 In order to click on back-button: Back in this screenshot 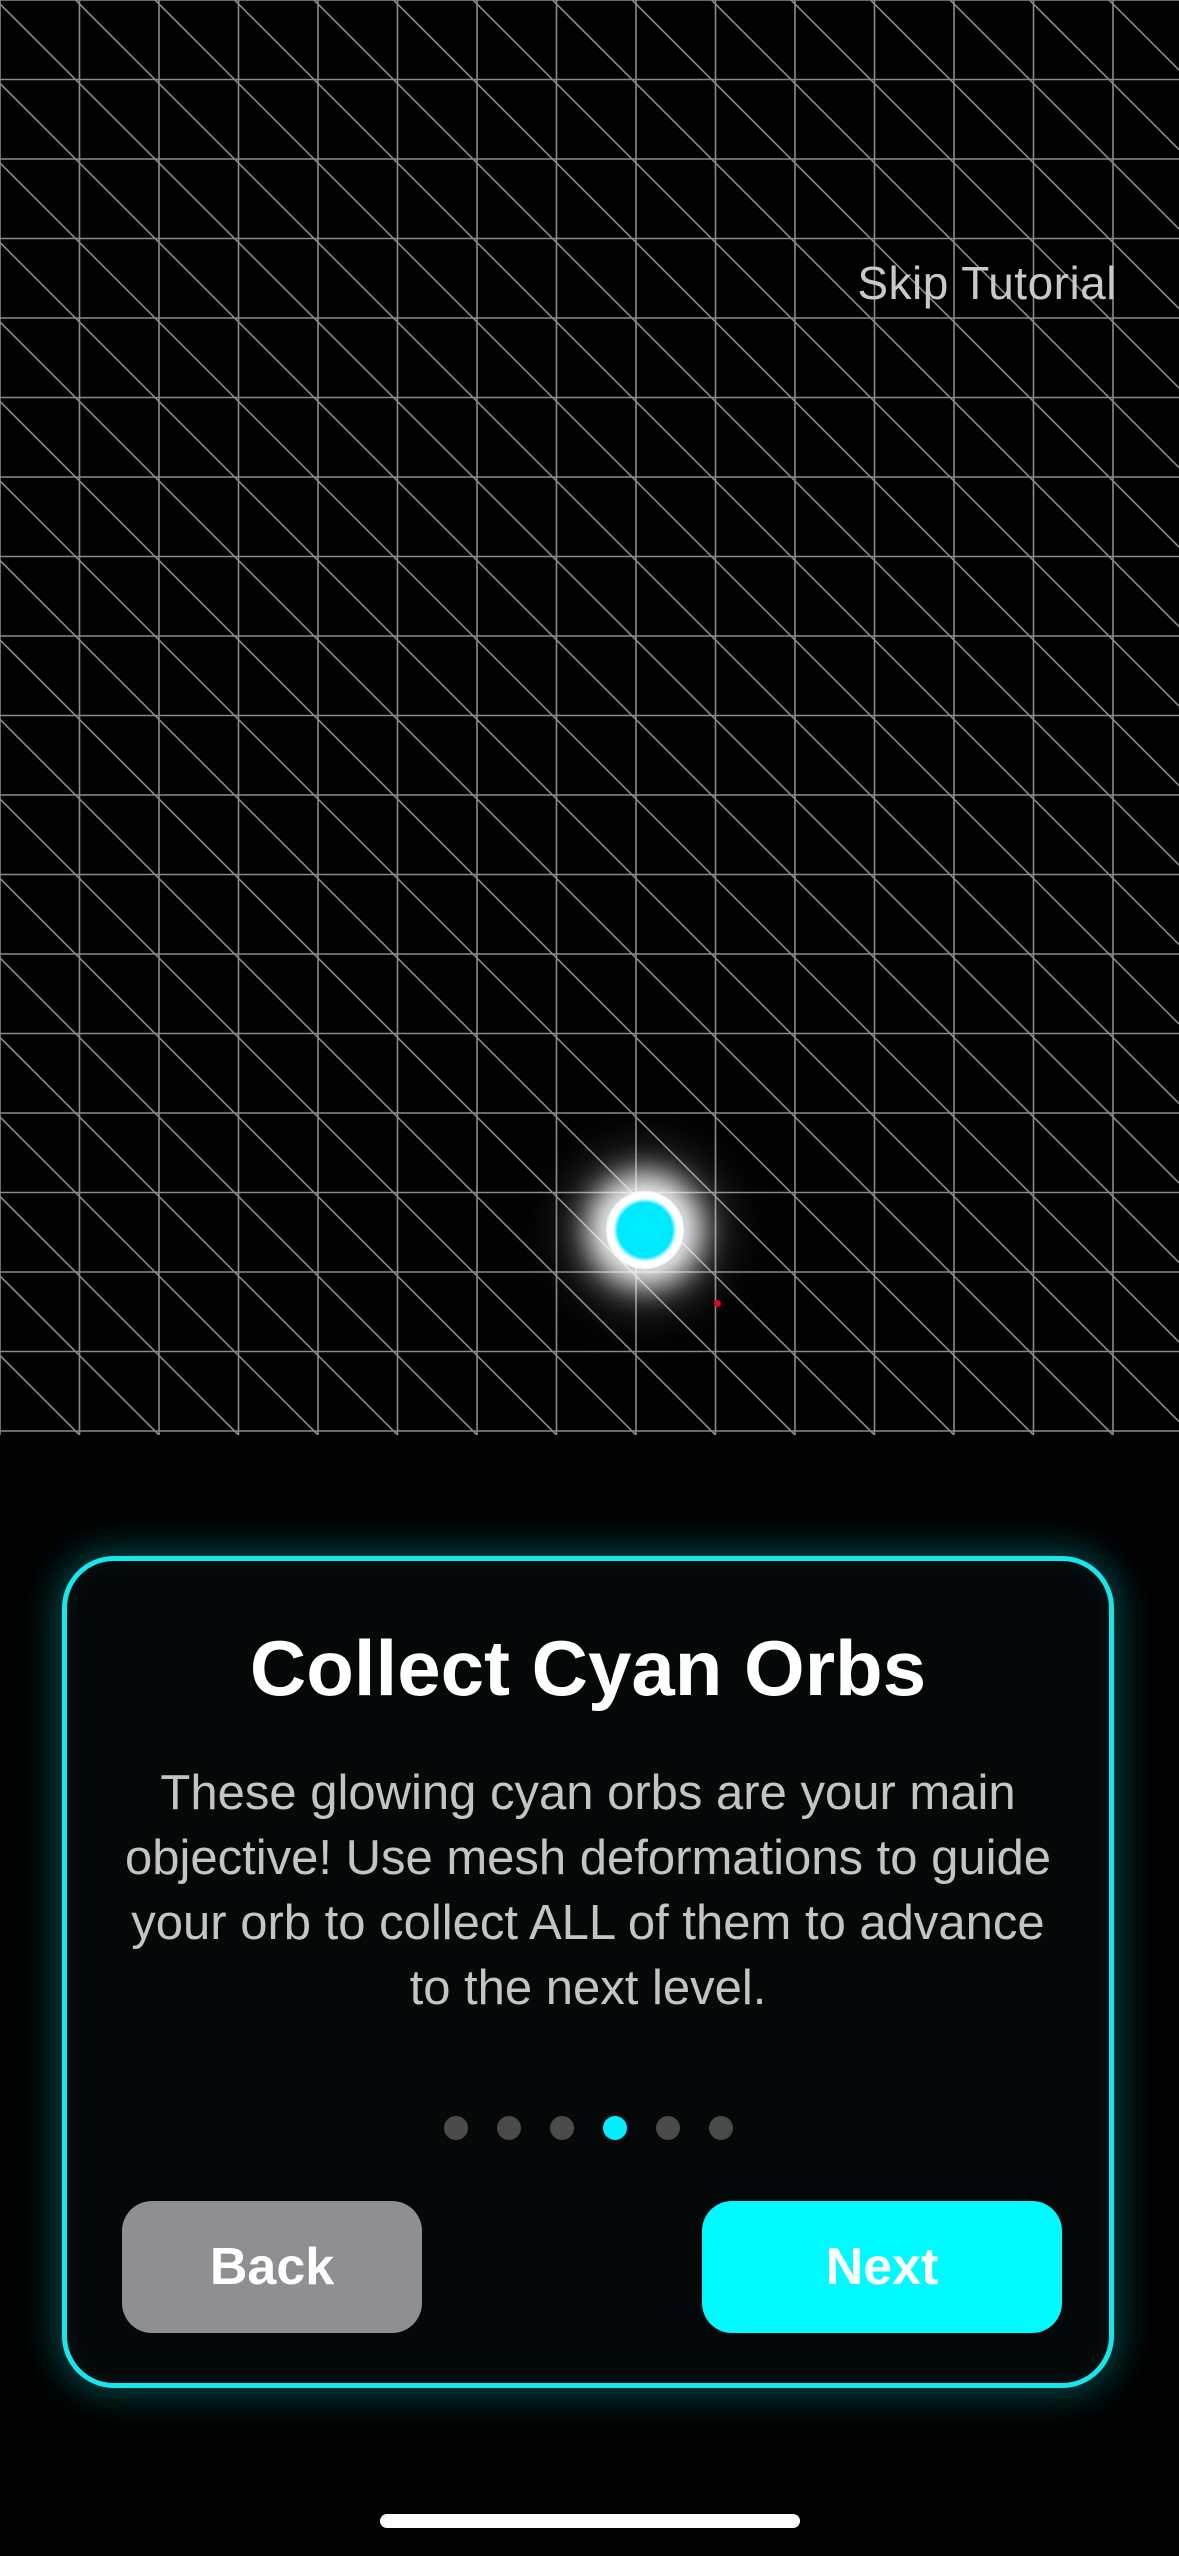, I will do `click(272, 2267)`.